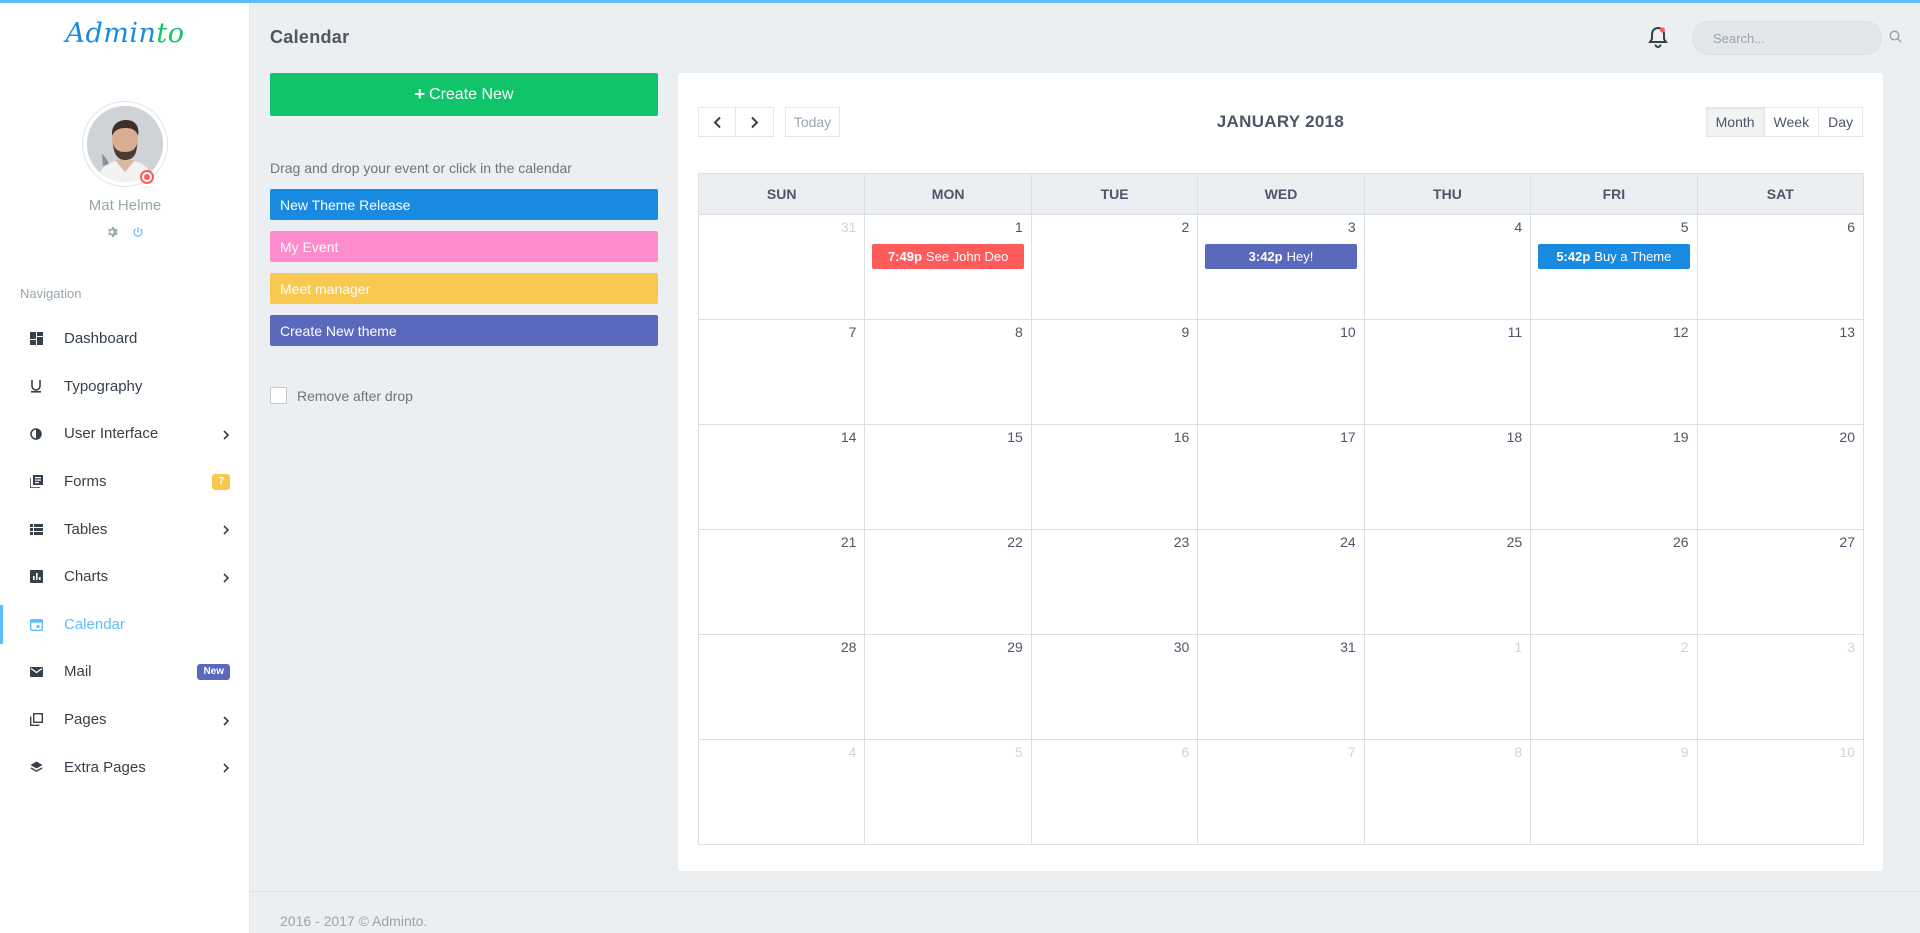 Image resolution: width=1920 pixels, height=933 pixels. Describe the element at coordinates (1015, 542) in the screenshot. I see `day-number: 22` at that location.